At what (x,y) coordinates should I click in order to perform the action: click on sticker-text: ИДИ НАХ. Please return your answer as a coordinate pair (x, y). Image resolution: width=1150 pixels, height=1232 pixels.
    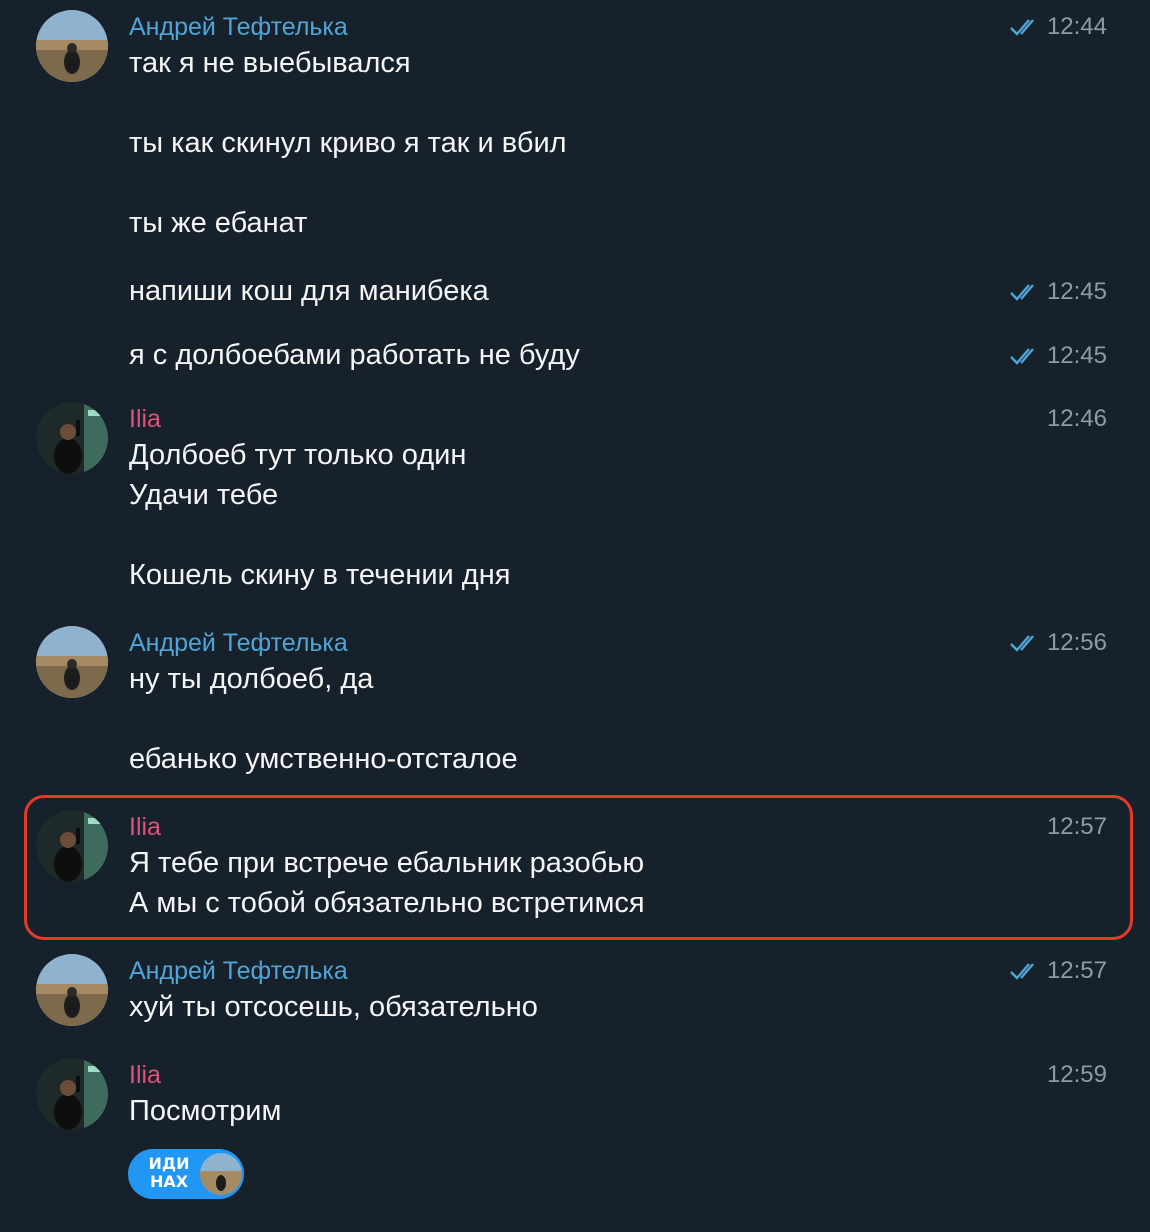
    Looking at the image, I should click on (169, 1172).